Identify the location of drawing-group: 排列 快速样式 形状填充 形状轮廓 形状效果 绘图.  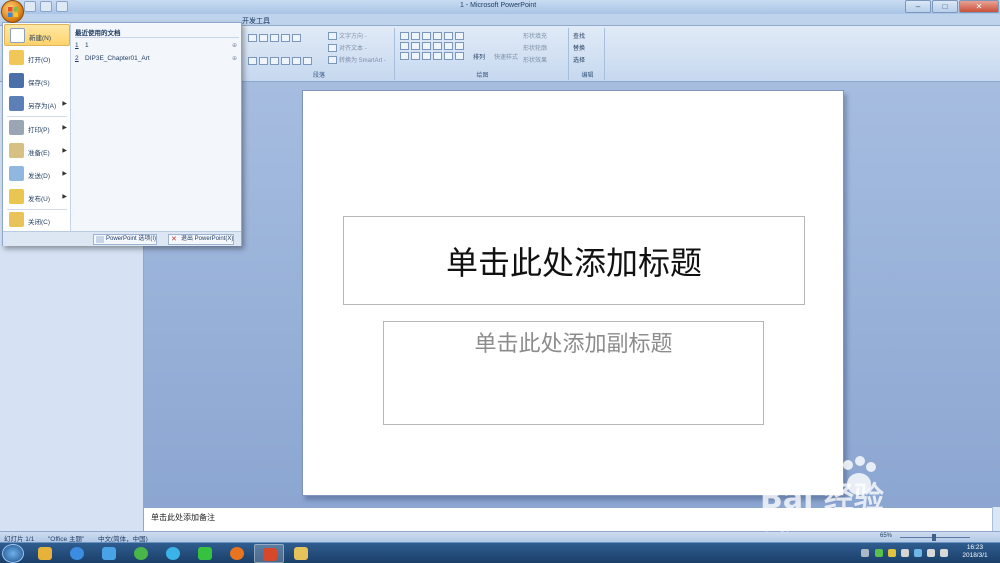
(483, 54).